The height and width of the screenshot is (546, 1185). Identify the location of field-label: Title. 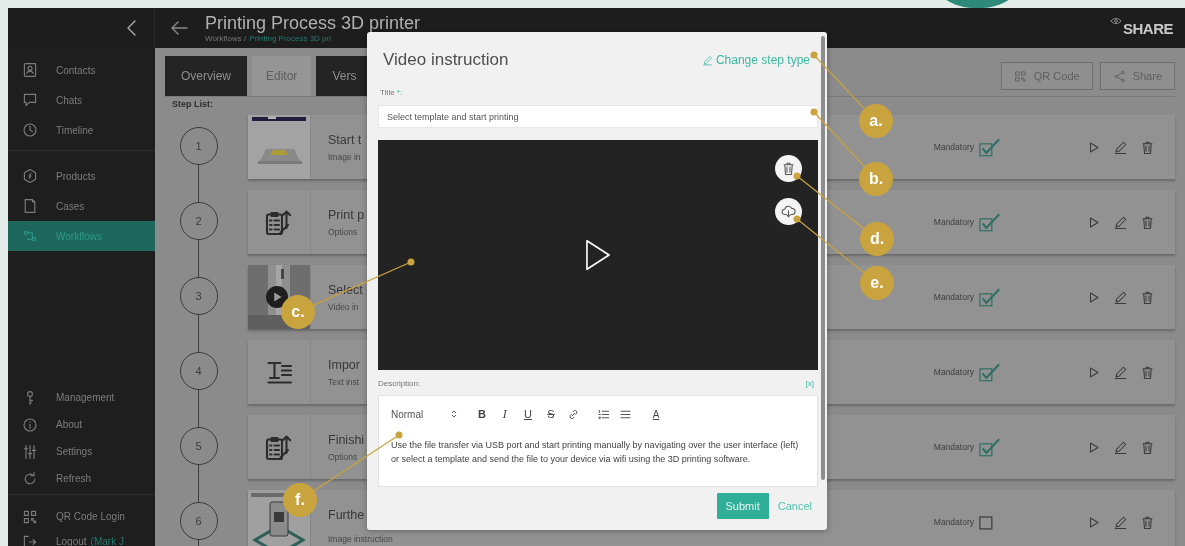
(387, 93).